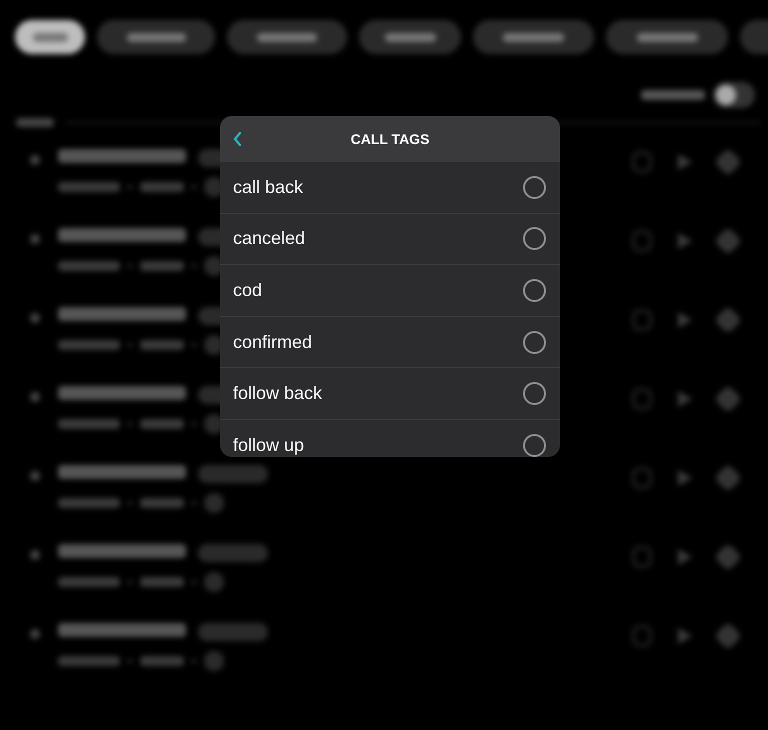 The width and height of the screenshot is (768, 730). Describe the element at coordinates (268, 445) in the screenshot. I see `tag-label: follow up` at that location.